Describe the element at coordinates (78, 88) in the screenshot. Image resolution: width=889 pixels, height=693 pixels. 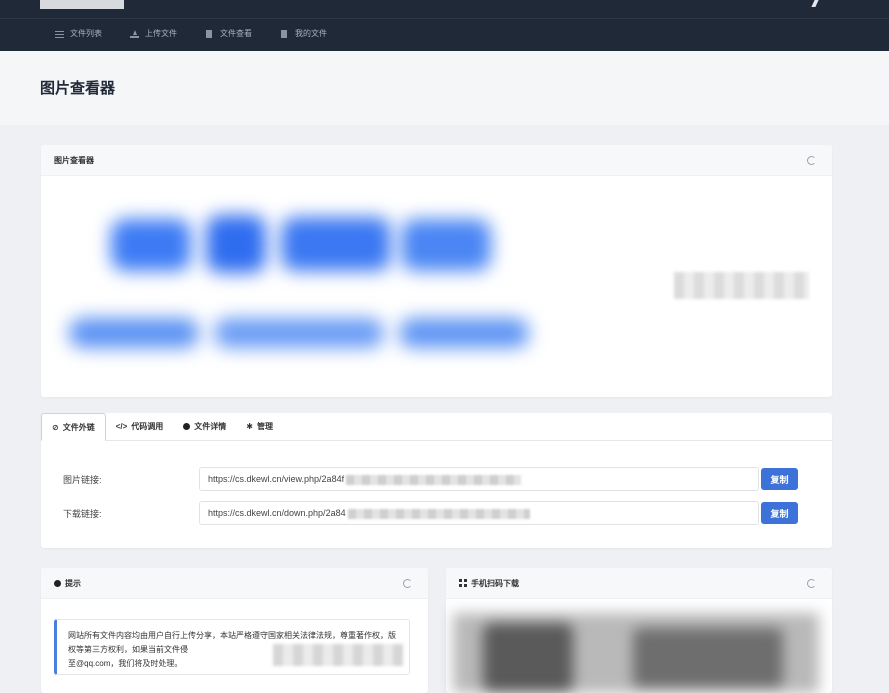
I see `page-title: 图片查看器` at that location.